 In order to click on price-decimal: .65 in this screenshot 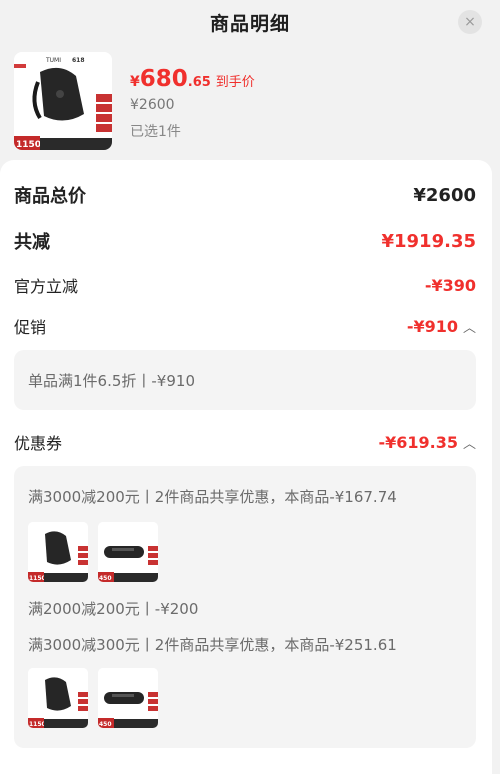, I will do `click(199, 82)`.